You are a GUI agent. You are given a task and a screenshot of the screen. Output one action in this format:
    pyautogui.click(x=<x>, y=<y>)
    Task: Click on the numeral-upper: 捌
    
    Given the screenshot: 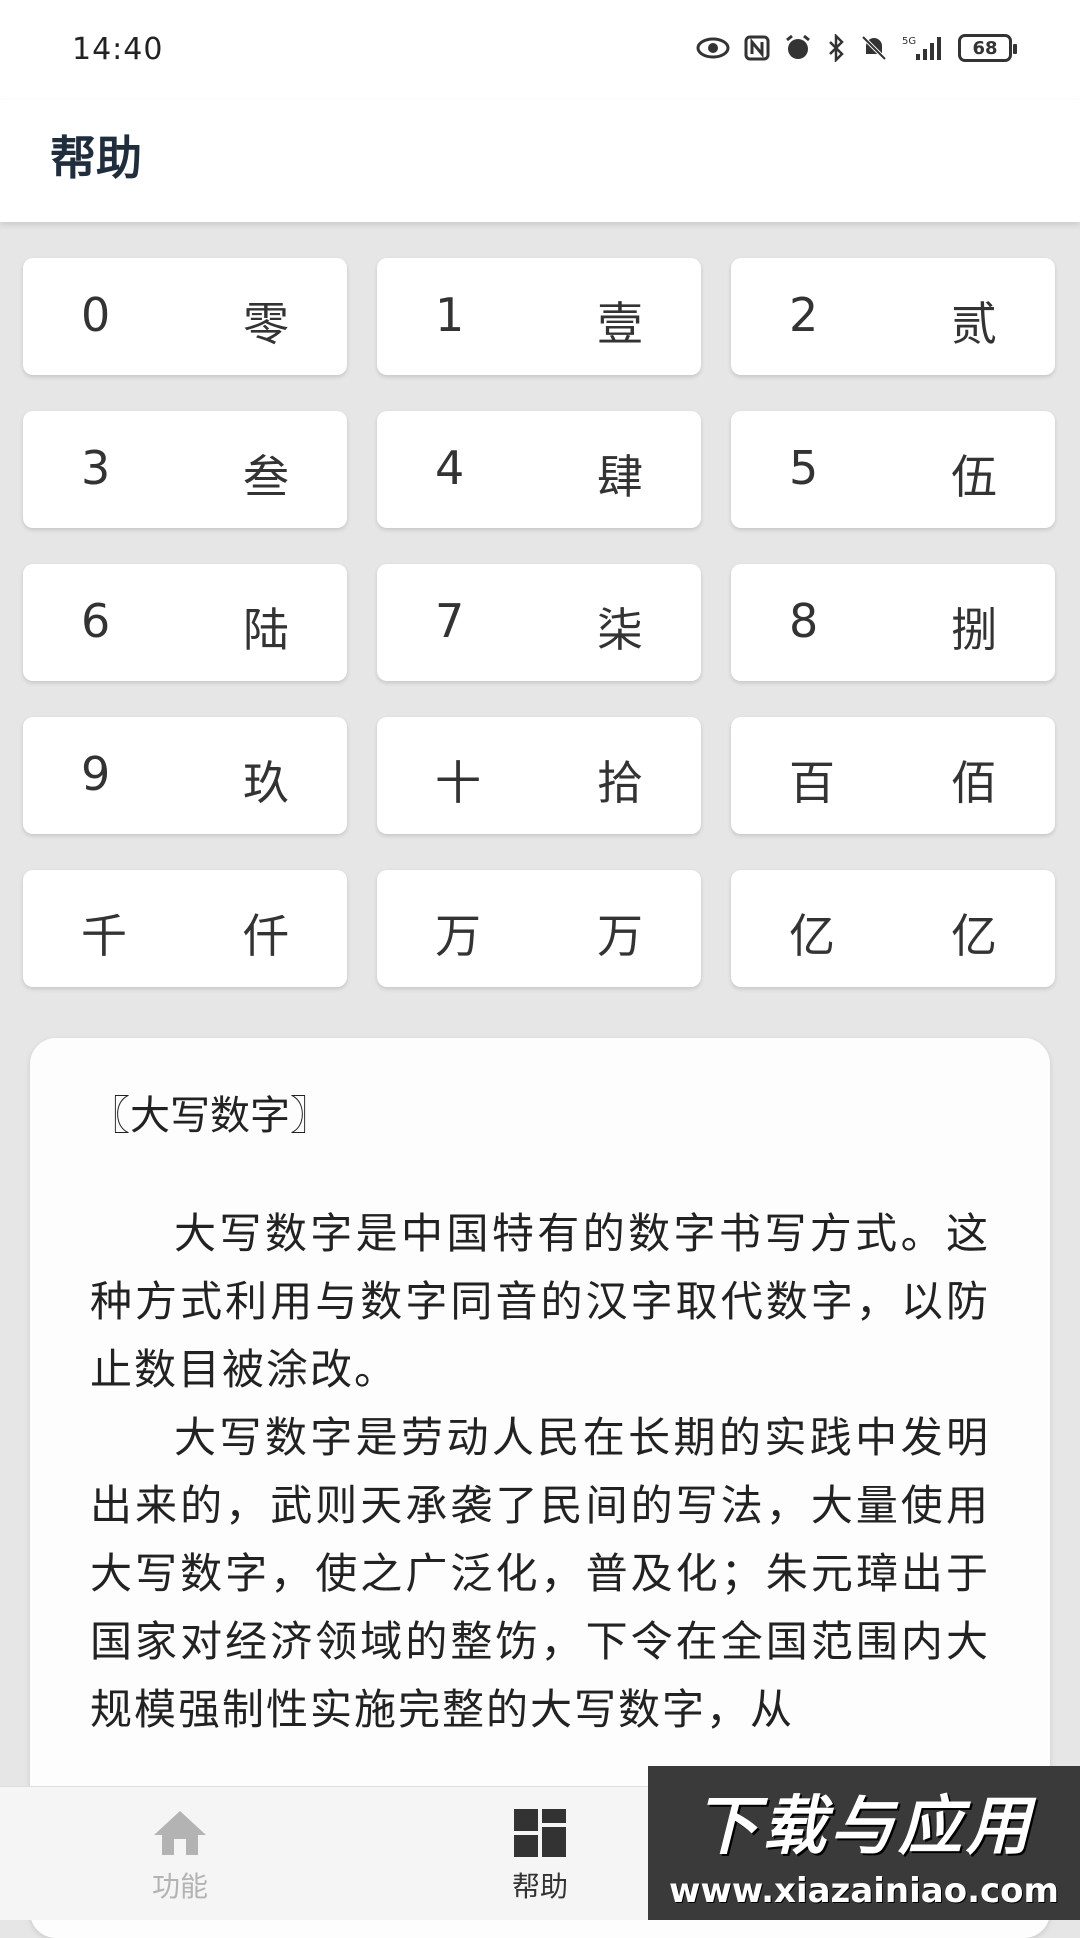 What is the action you would take?
    pyautogui.click(x=974, y=630)
    